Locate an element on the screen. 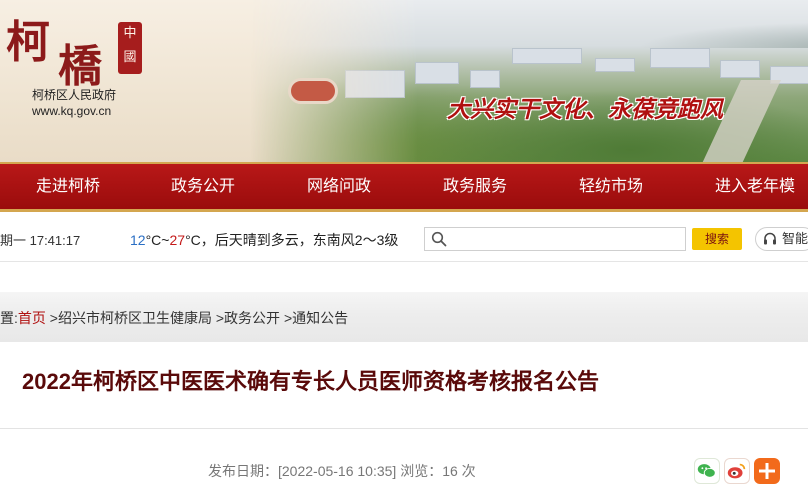  search-icon is located at coordinates (439, 239).